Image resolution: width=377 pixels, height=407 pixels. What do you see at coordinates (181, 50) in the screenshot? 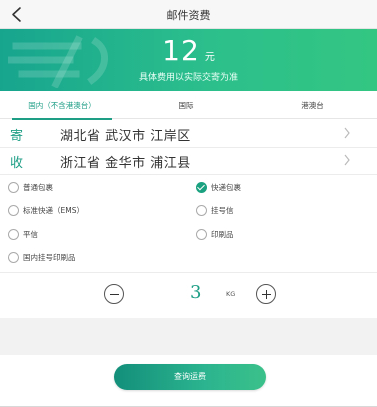
I see `price-value: 12` at bounding box center [181, 50].